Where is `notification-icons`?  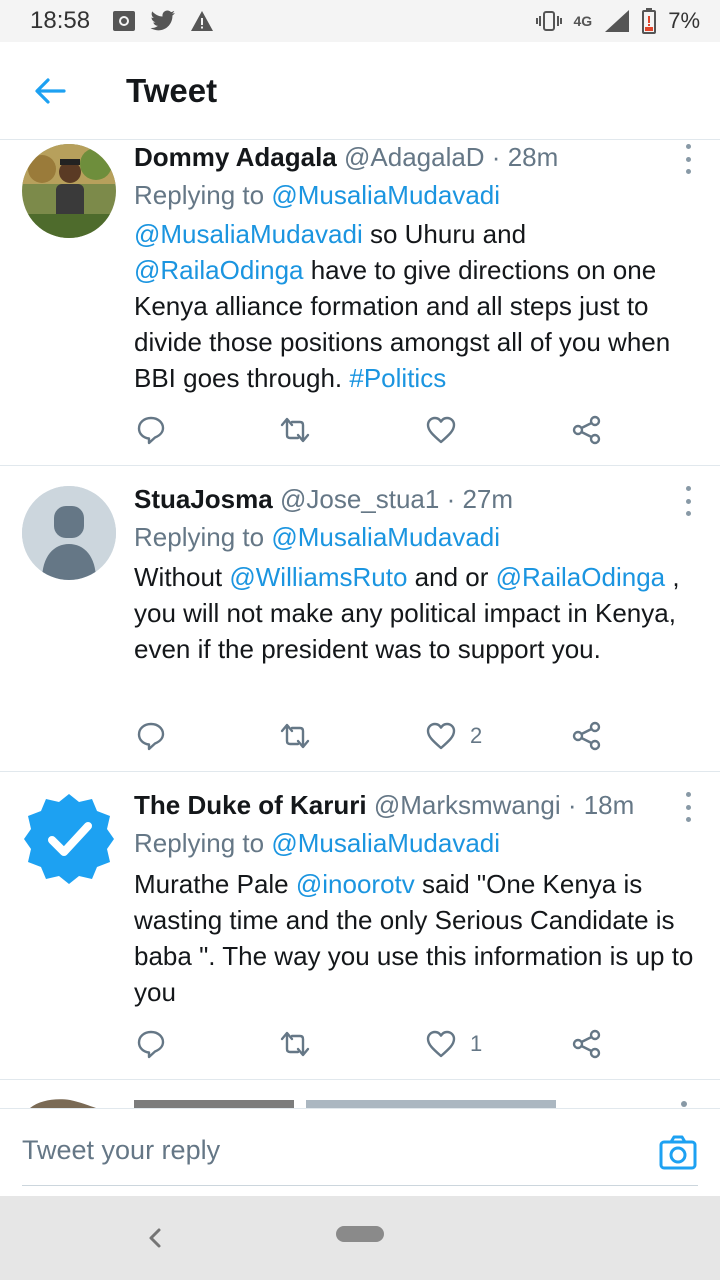
notification-icons is located at coordinates (163, 21).